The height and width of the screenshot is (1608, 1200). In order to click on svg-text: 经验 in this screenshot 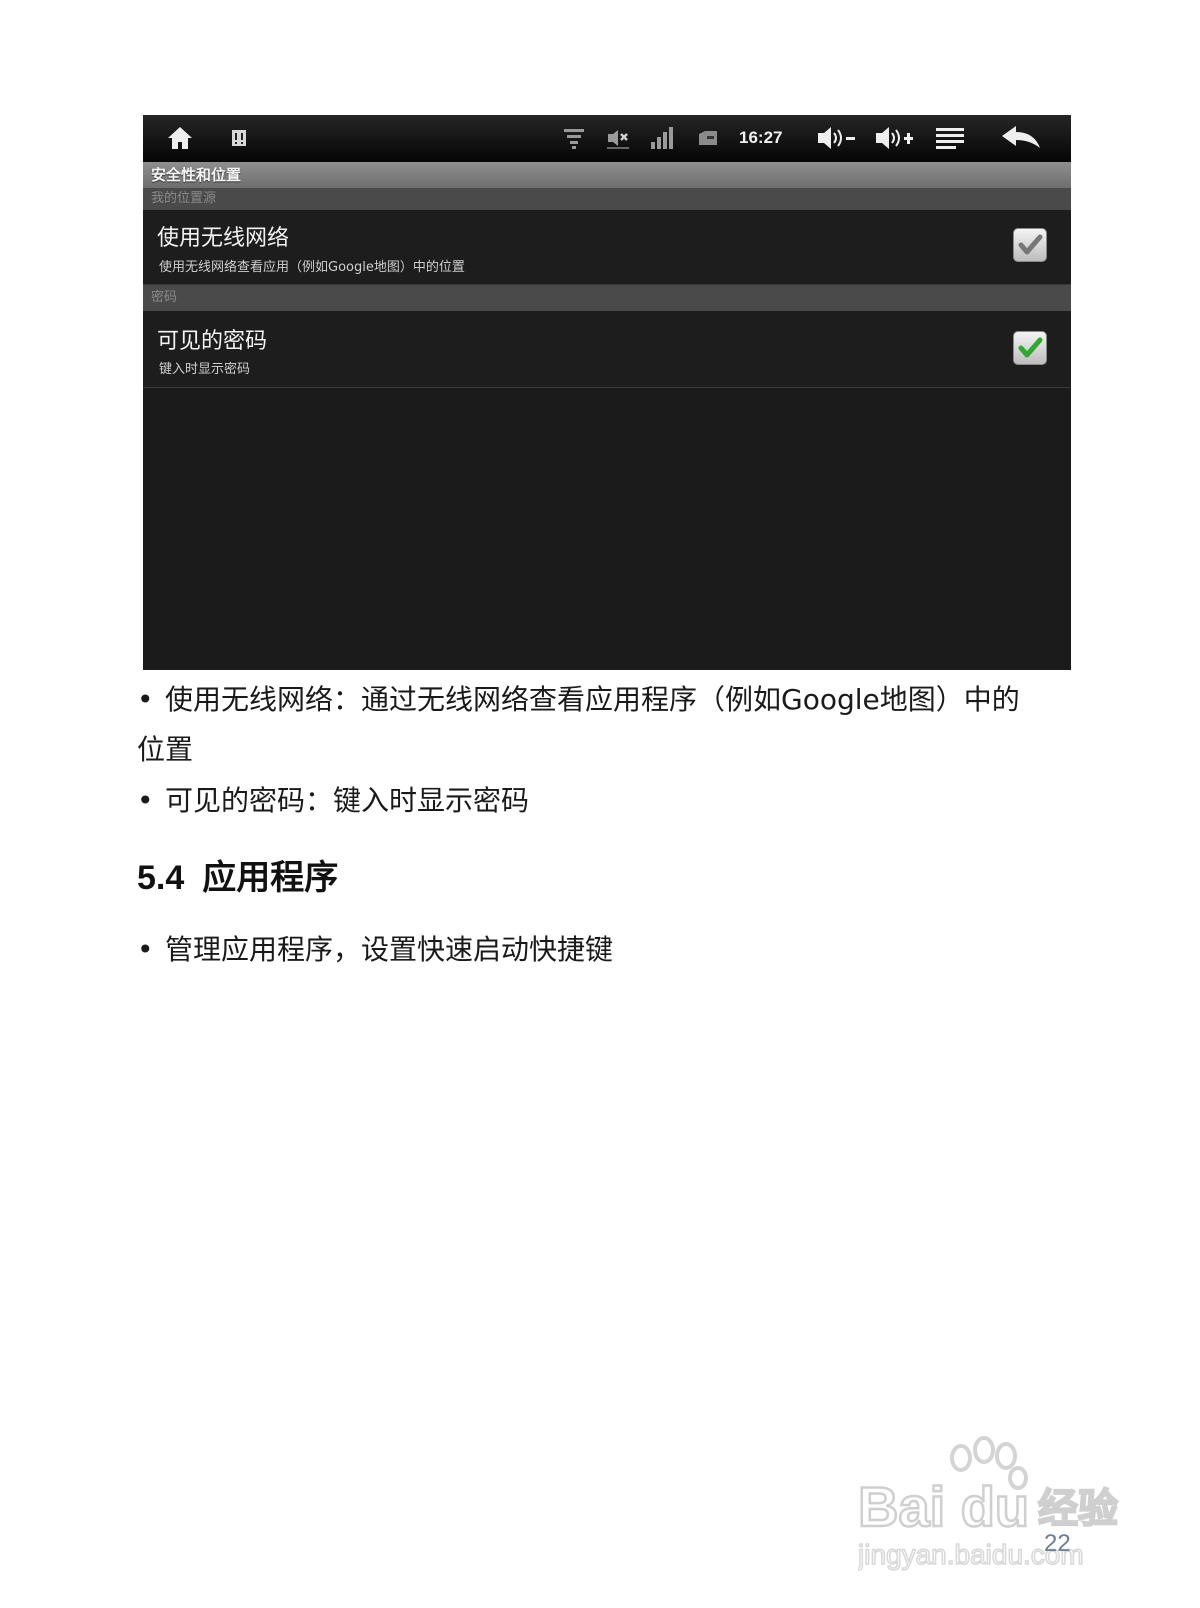, I will do `click(1078, 1509)`.